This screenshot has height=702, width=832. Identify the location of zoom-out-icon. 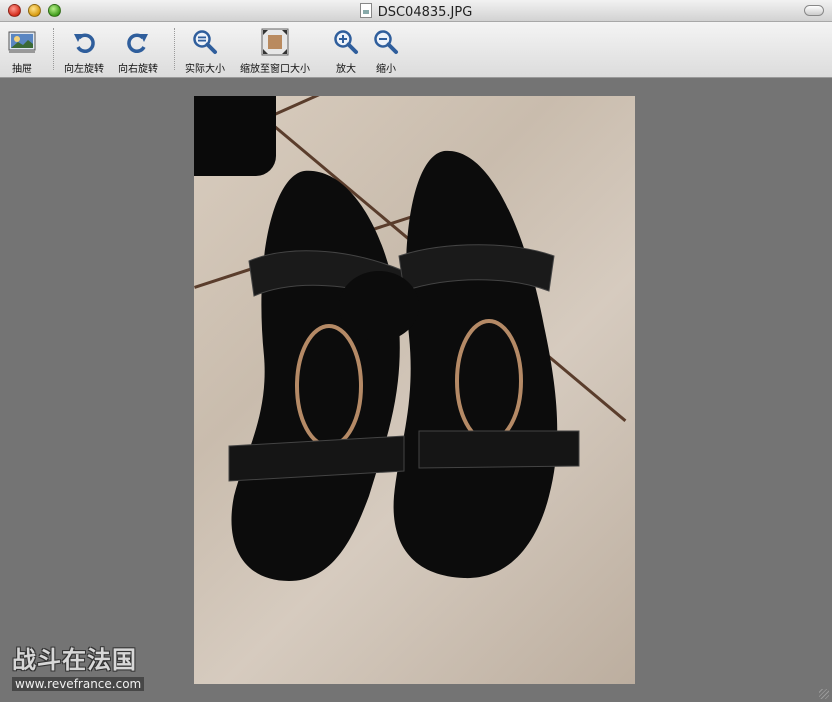
(386, 42).